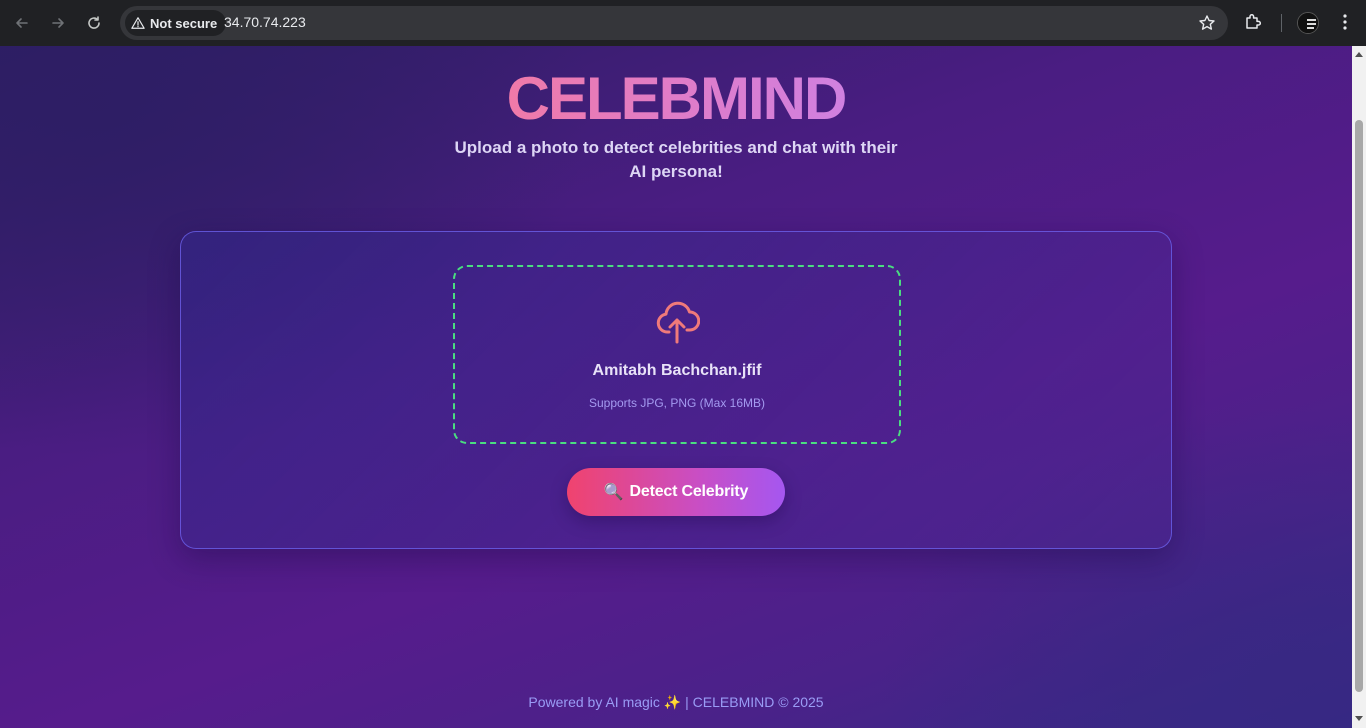  What do you see at coordinates (672, 702) in the screenshot?
I see `sparkle-icon: ✨` at bounding box center [672, 702].